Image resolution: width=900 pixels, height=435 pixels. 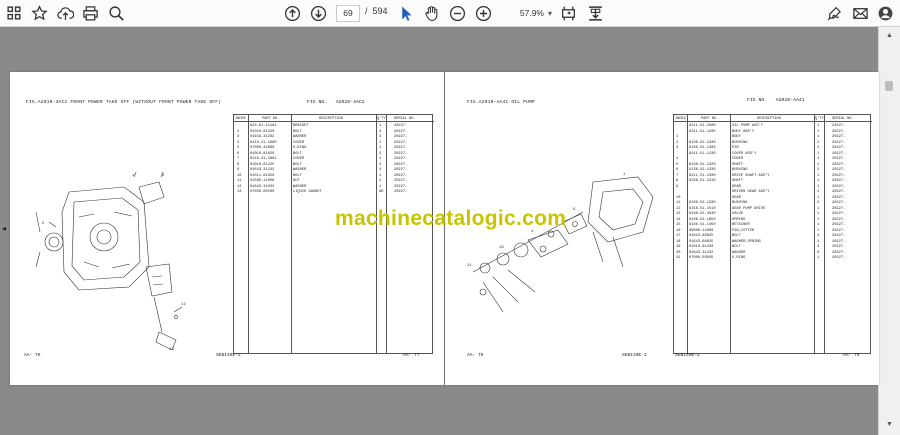 What do you see at coordinates (772, 253) in the screenshot?
I see `table-row: 20 01643-31232 WASHER 3 20227-` at bounding box center [772, 253].